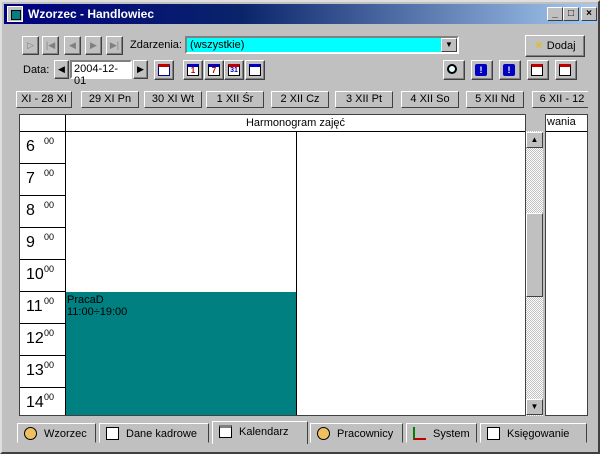 This screenshot has width=600, height=454. I want to click on nav-next-button: ▶, so click(93, 45).